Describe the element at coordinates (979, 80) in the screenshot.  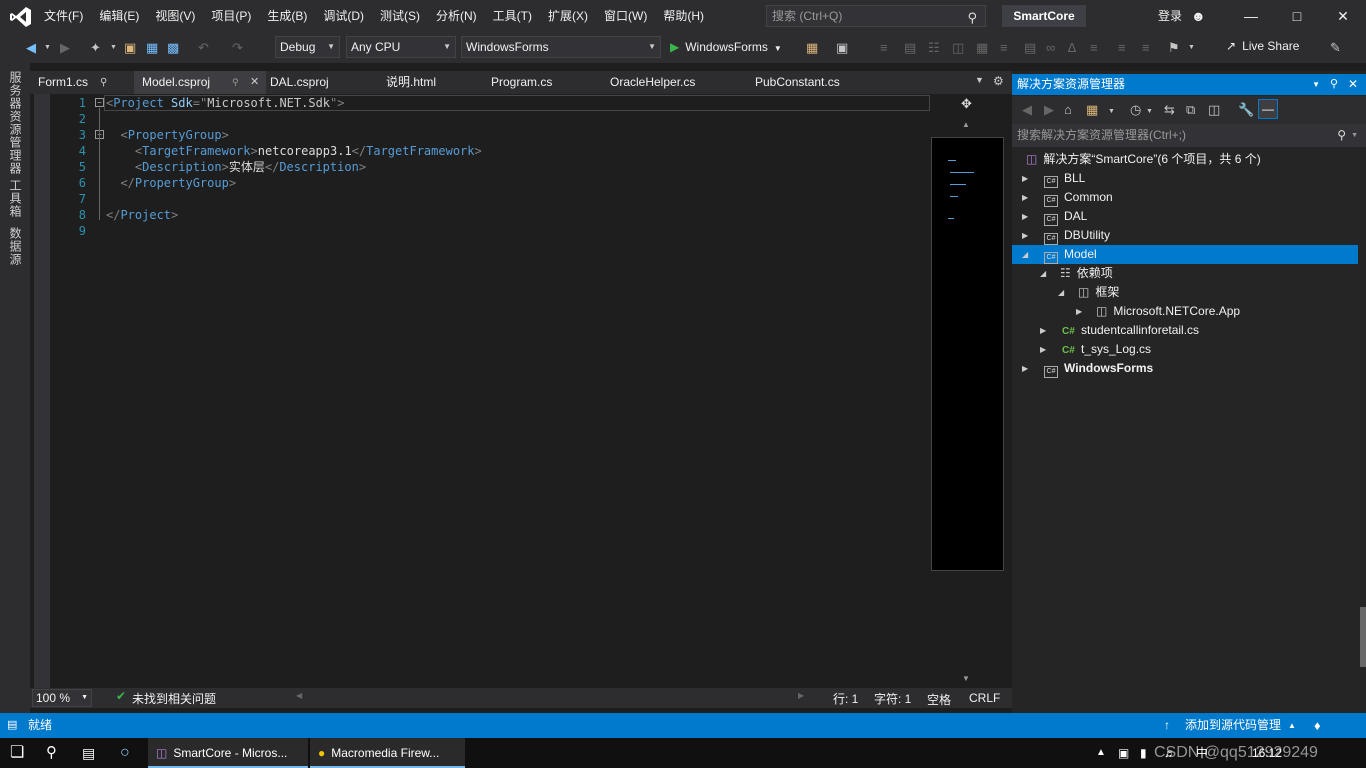
I see `tab-overflow-icon: ▼` at that location.